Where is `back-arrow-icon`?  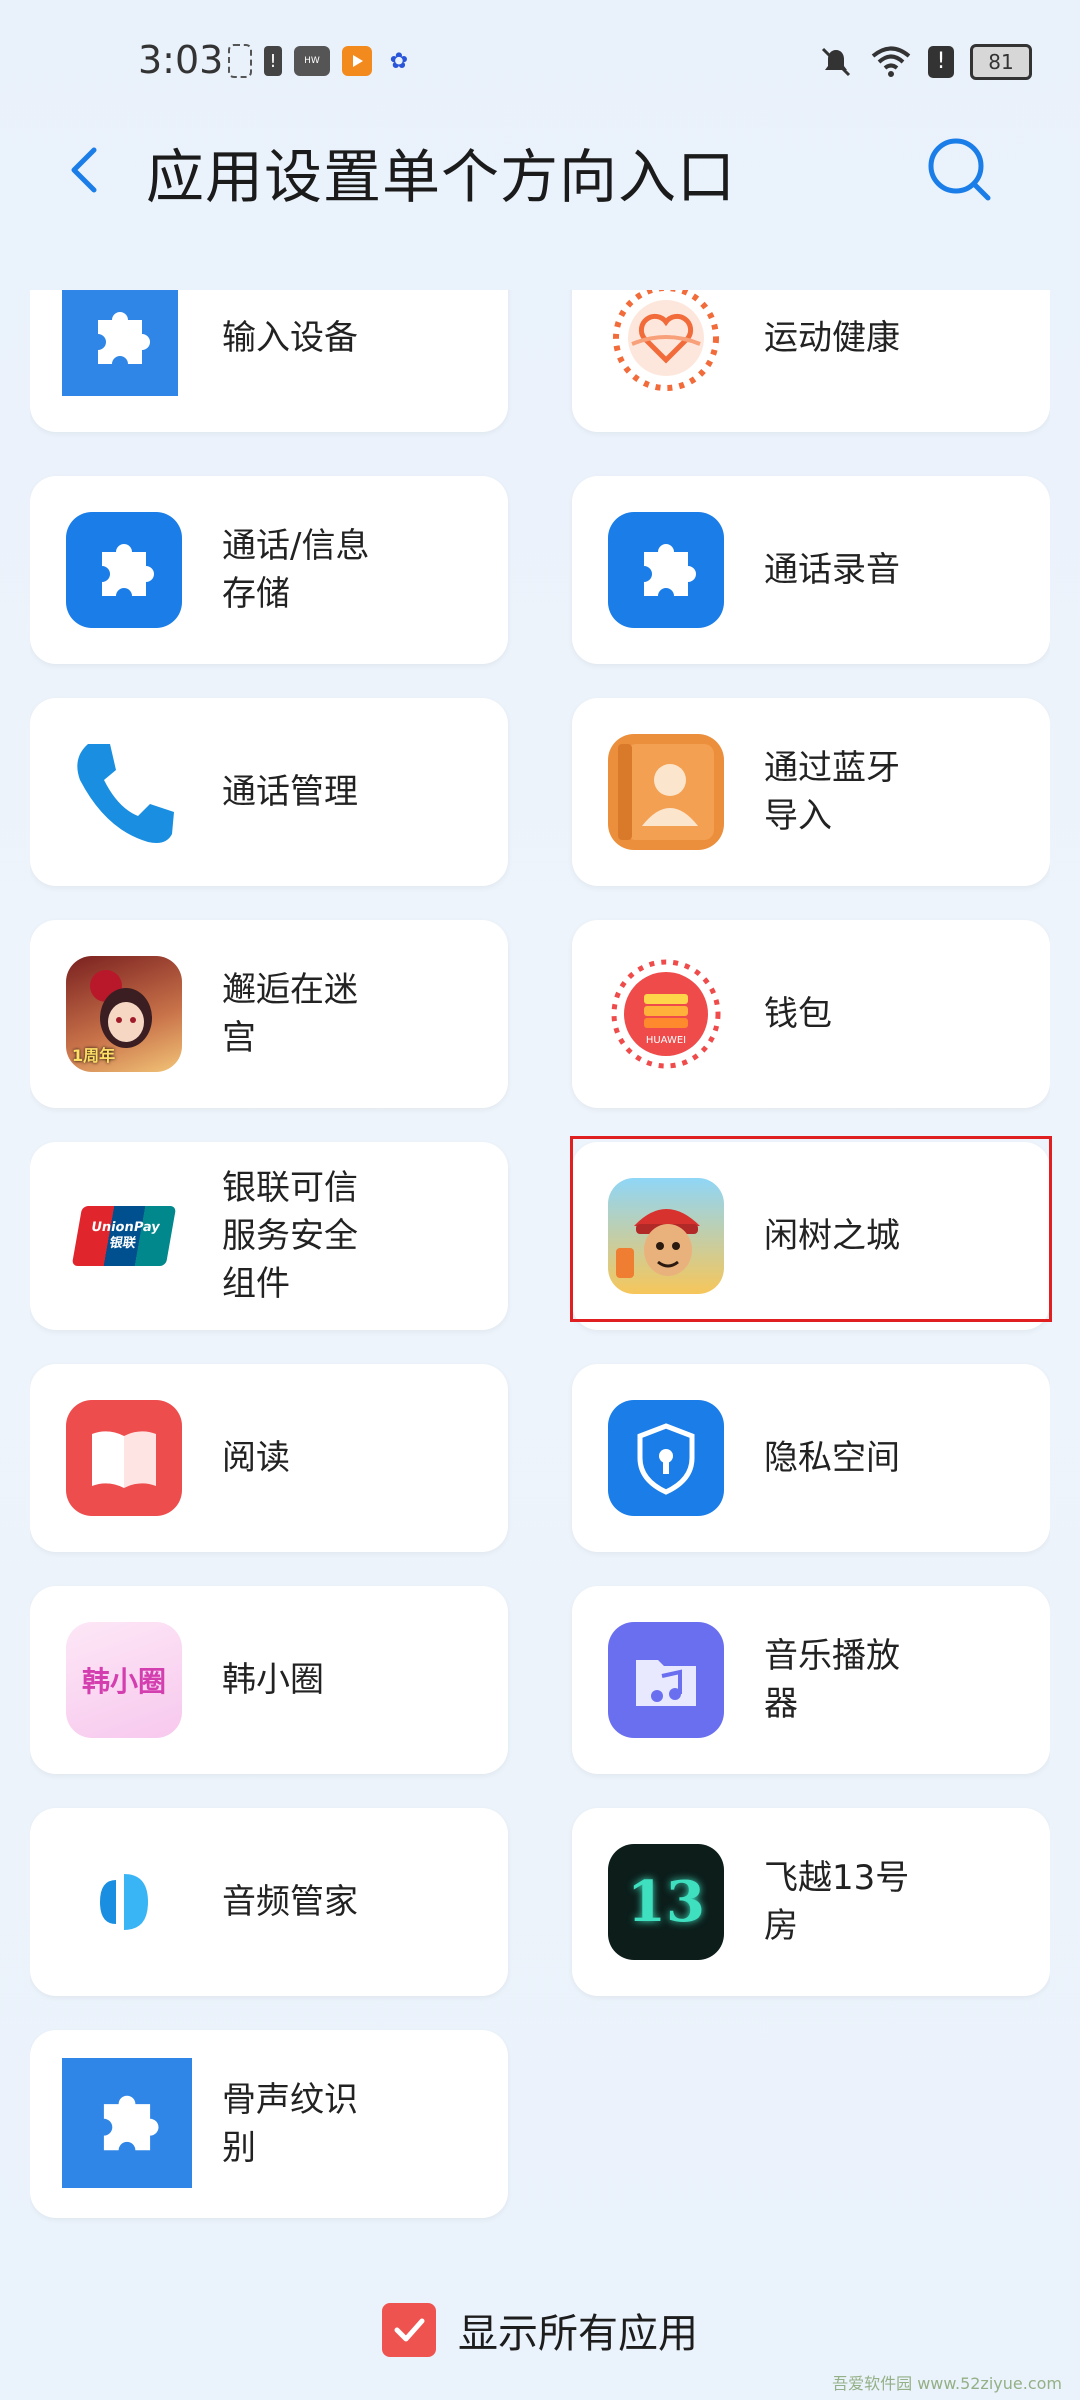 back-arrow-icon is located at coordinates (84, 170).